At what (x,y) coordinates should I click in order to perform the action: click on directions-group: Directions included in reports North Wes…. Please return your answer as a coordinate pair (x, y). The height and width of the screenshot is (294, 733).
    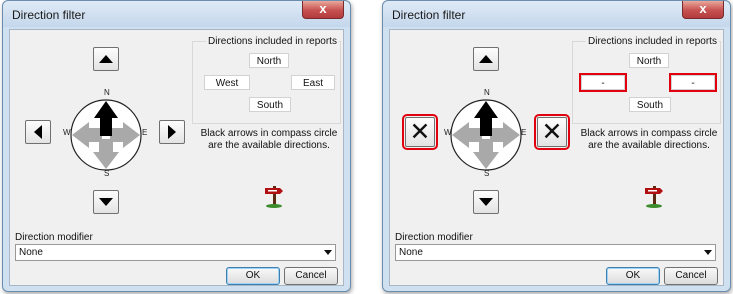
    Looking at the image, I should click on (266, 80).